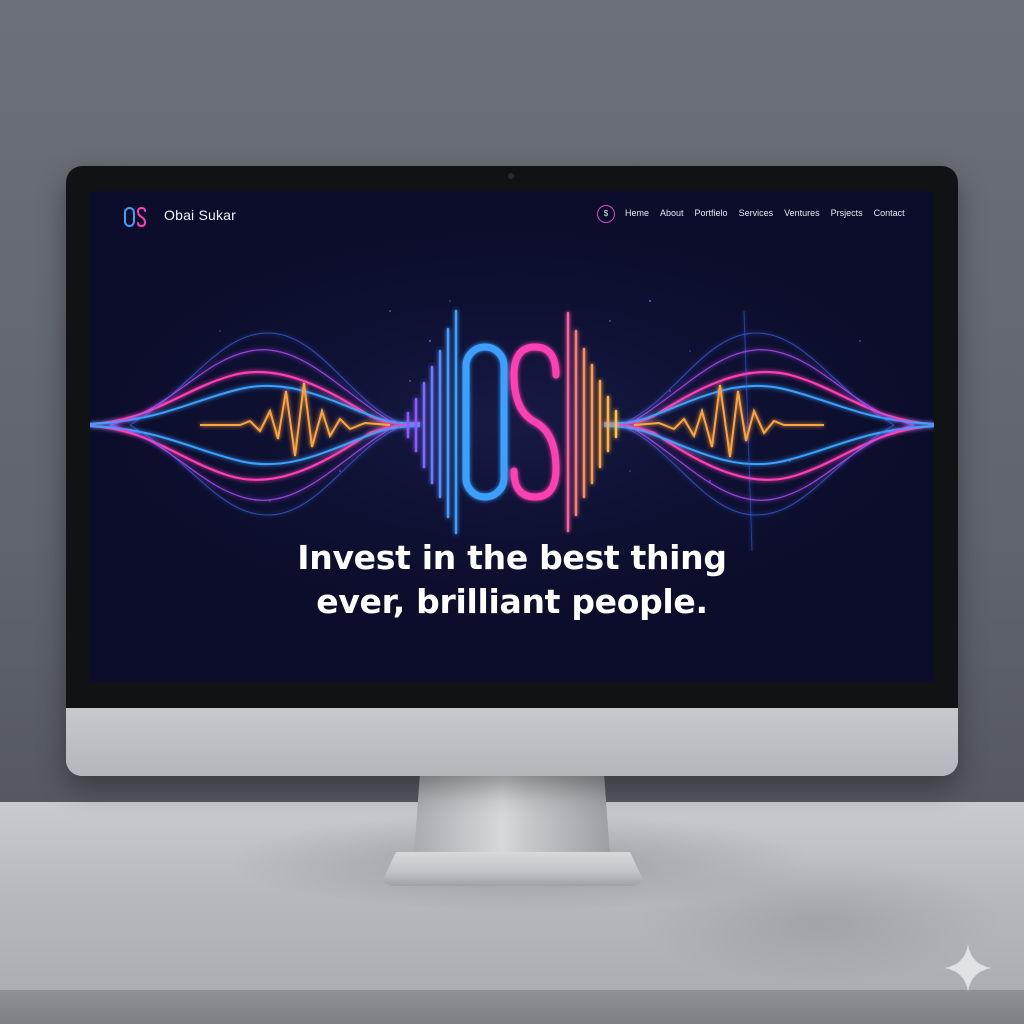  I want to click on brand-logo-icon, so click(136, 217).